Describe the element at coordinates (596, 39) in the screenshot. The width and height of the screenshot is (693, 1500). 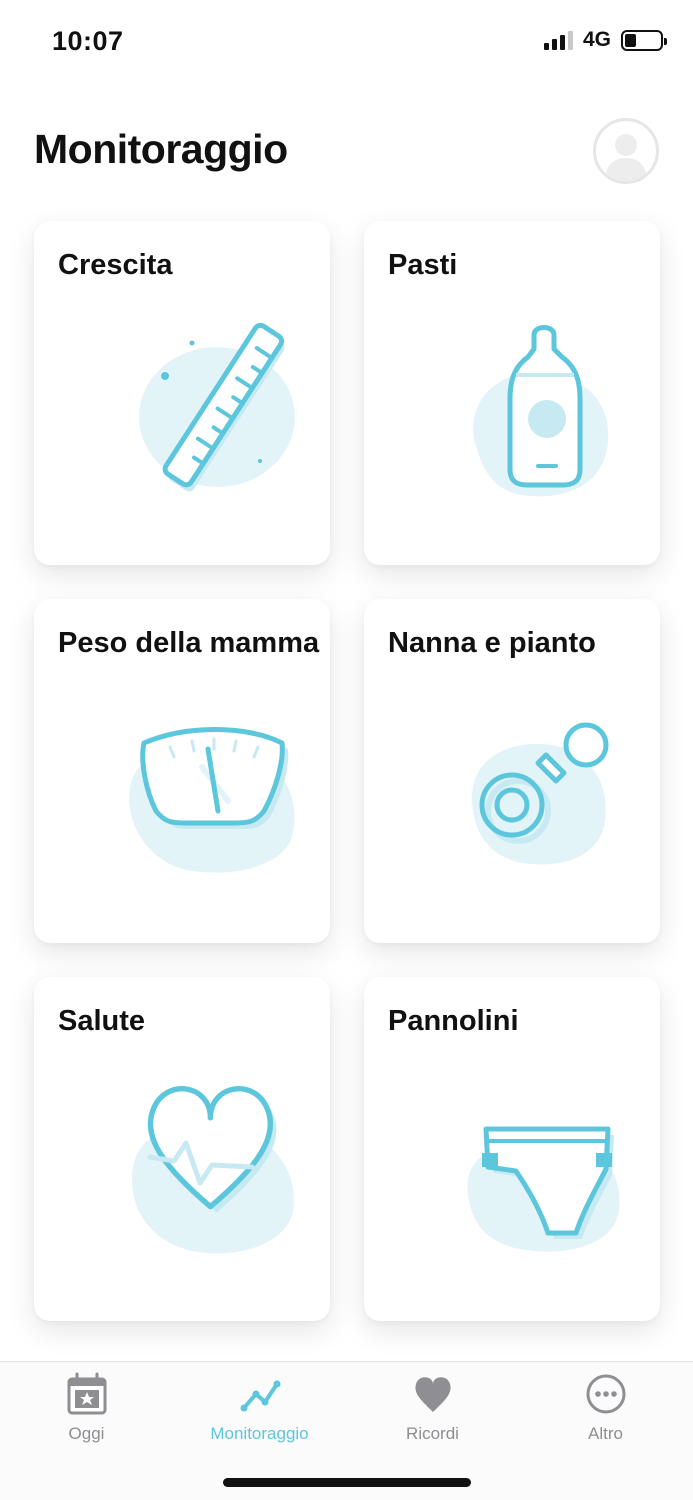
I see `network-type: 4G` at that location.